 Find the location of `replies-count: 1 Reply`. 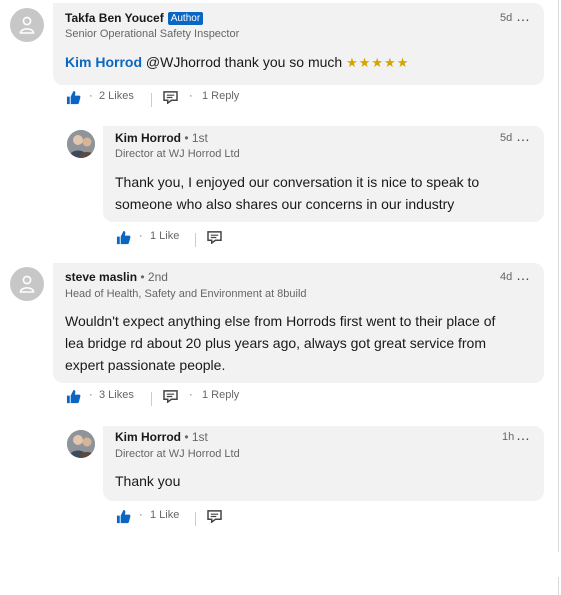

replies-count: 1 Reply is located at coordinates (220, 395).